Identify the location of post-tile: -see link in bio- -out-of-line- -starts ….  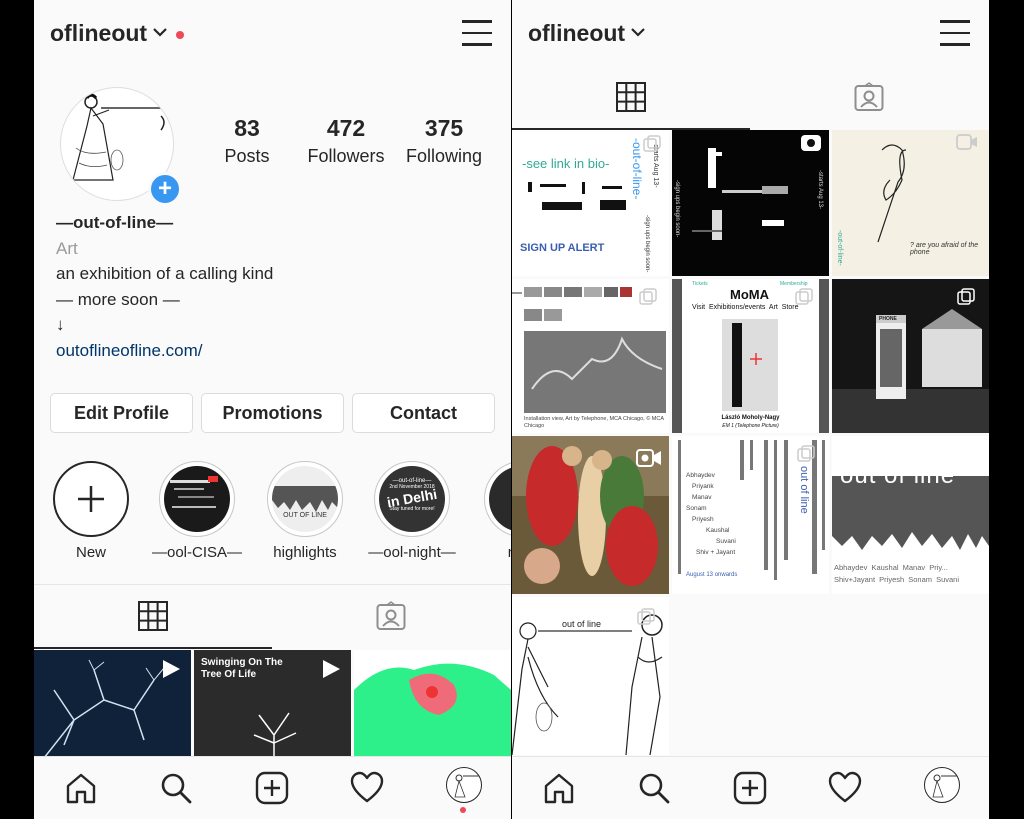
(590, 203).